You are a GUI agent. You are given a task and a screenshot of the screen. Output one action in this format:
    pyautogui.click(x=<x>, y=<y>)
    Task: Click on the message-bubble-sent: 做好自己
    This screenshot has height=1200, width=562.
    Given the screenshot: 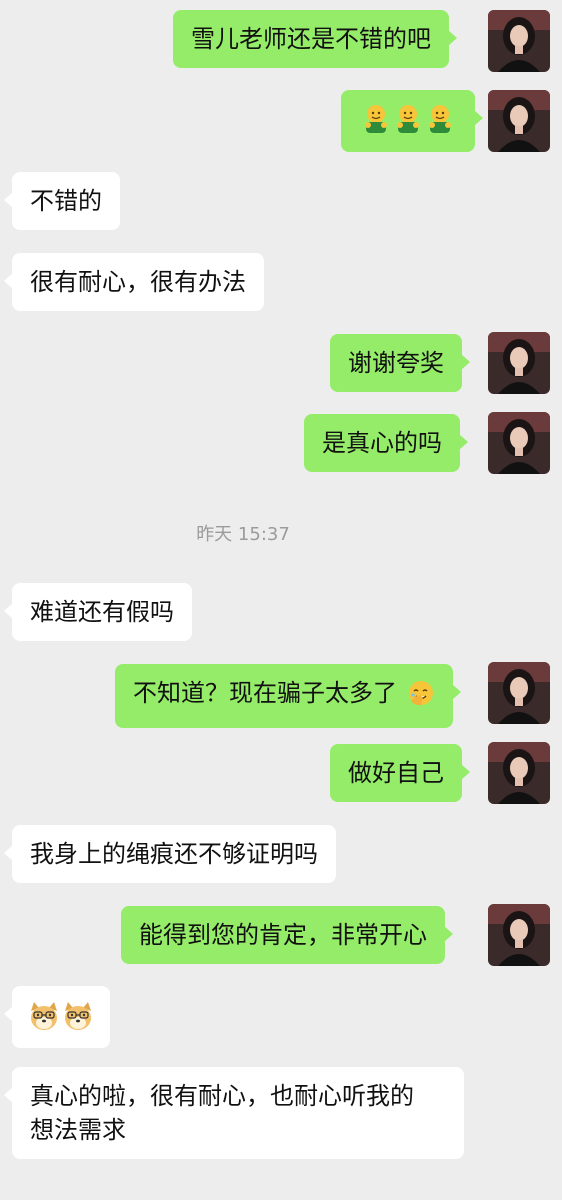 What is the action you would take?
    pyautogui.click(x=400, y=773)
    